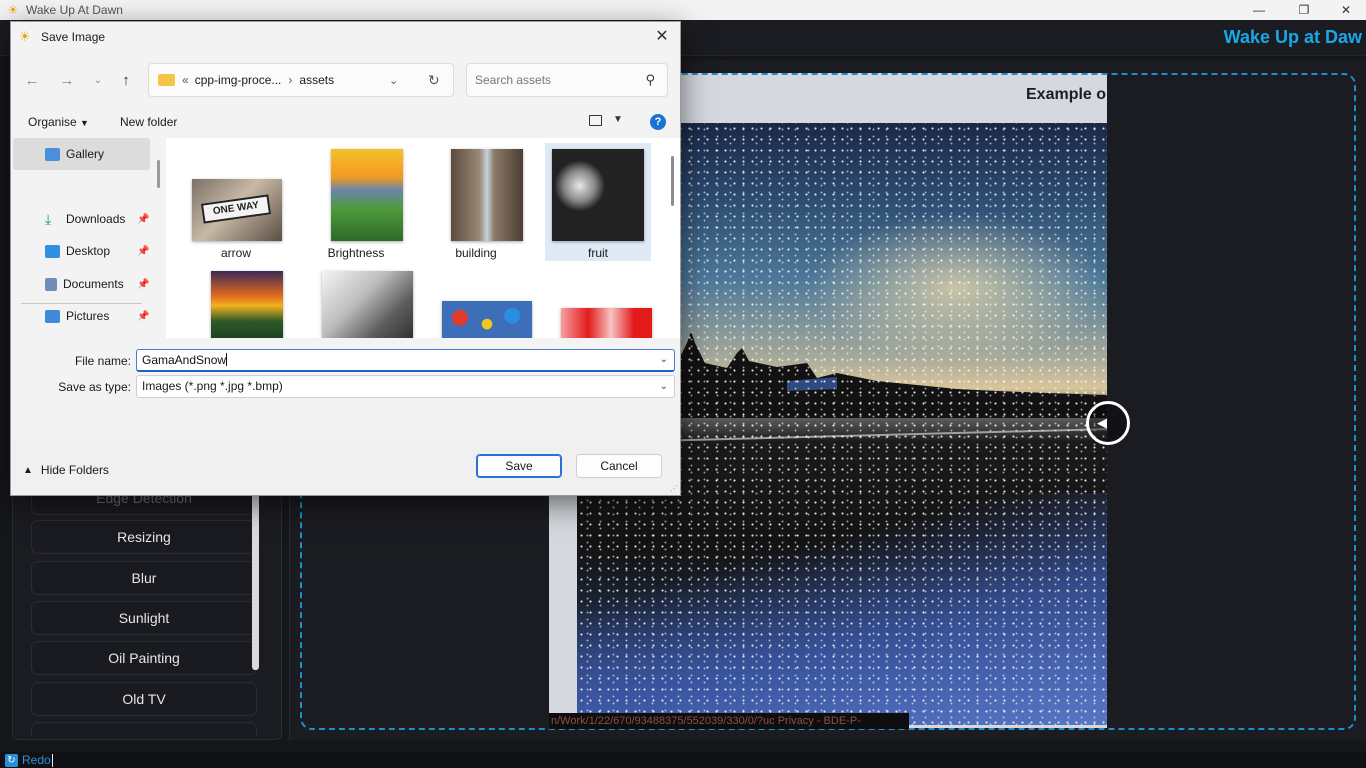 The width and height of the screenshot is (1366, 768). I want to click on old-tv-button: Old TV, so click(144, 699).